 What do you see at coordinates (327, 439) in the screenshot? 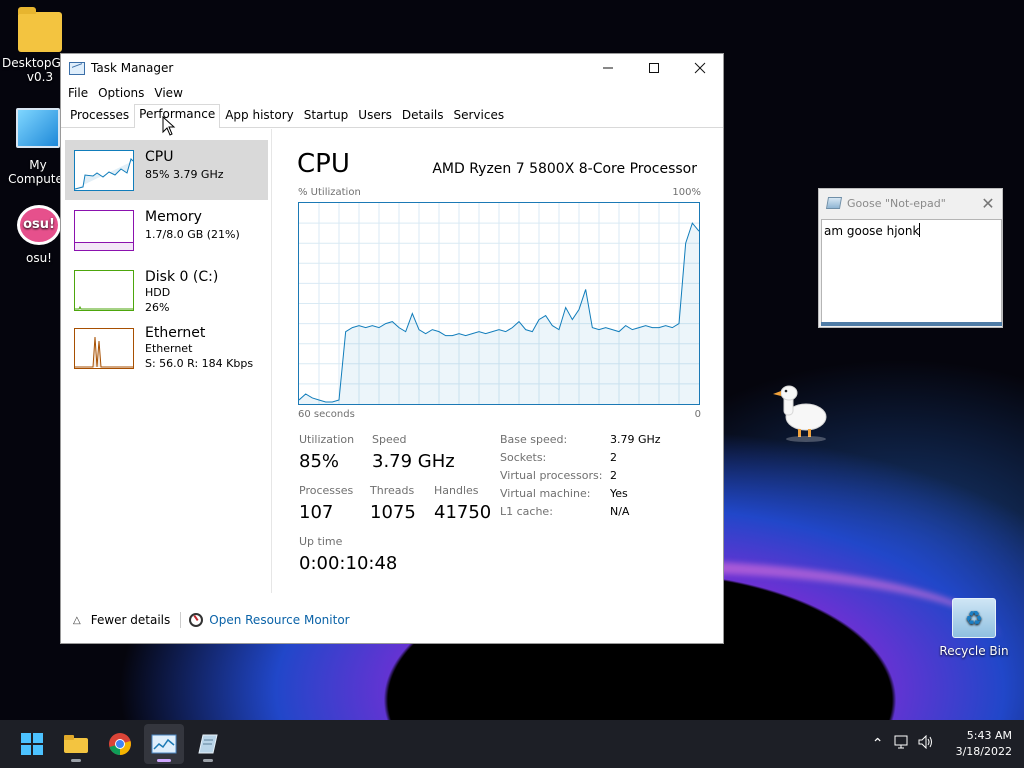
I see `utilization-label: Utilization` at bounding box center [327, 439].